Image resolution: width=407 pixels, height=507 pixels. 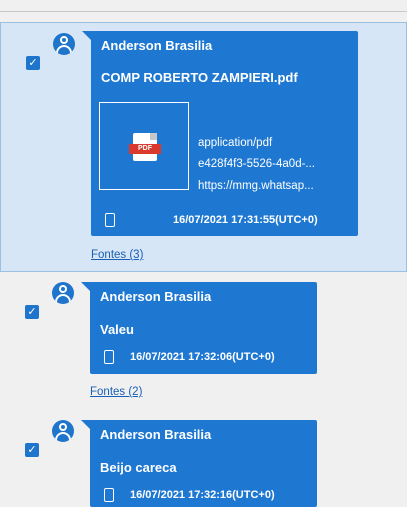 What do you see at coordinates (235, 143) in the screenshot?
I see `attachment-mime: application/pdf` at bounding box center [235, 143].